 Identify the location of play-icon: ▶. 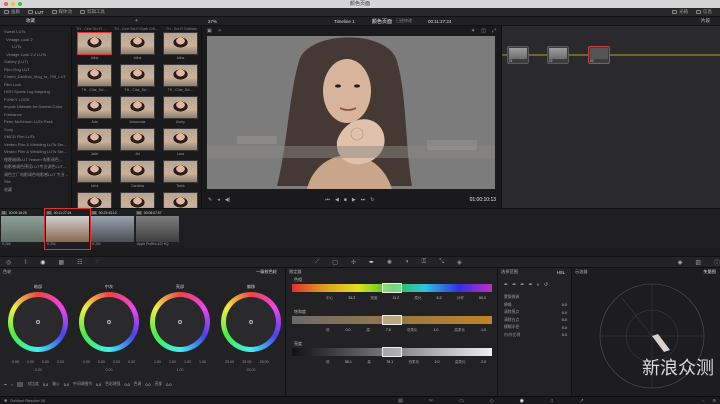
(354, 200).